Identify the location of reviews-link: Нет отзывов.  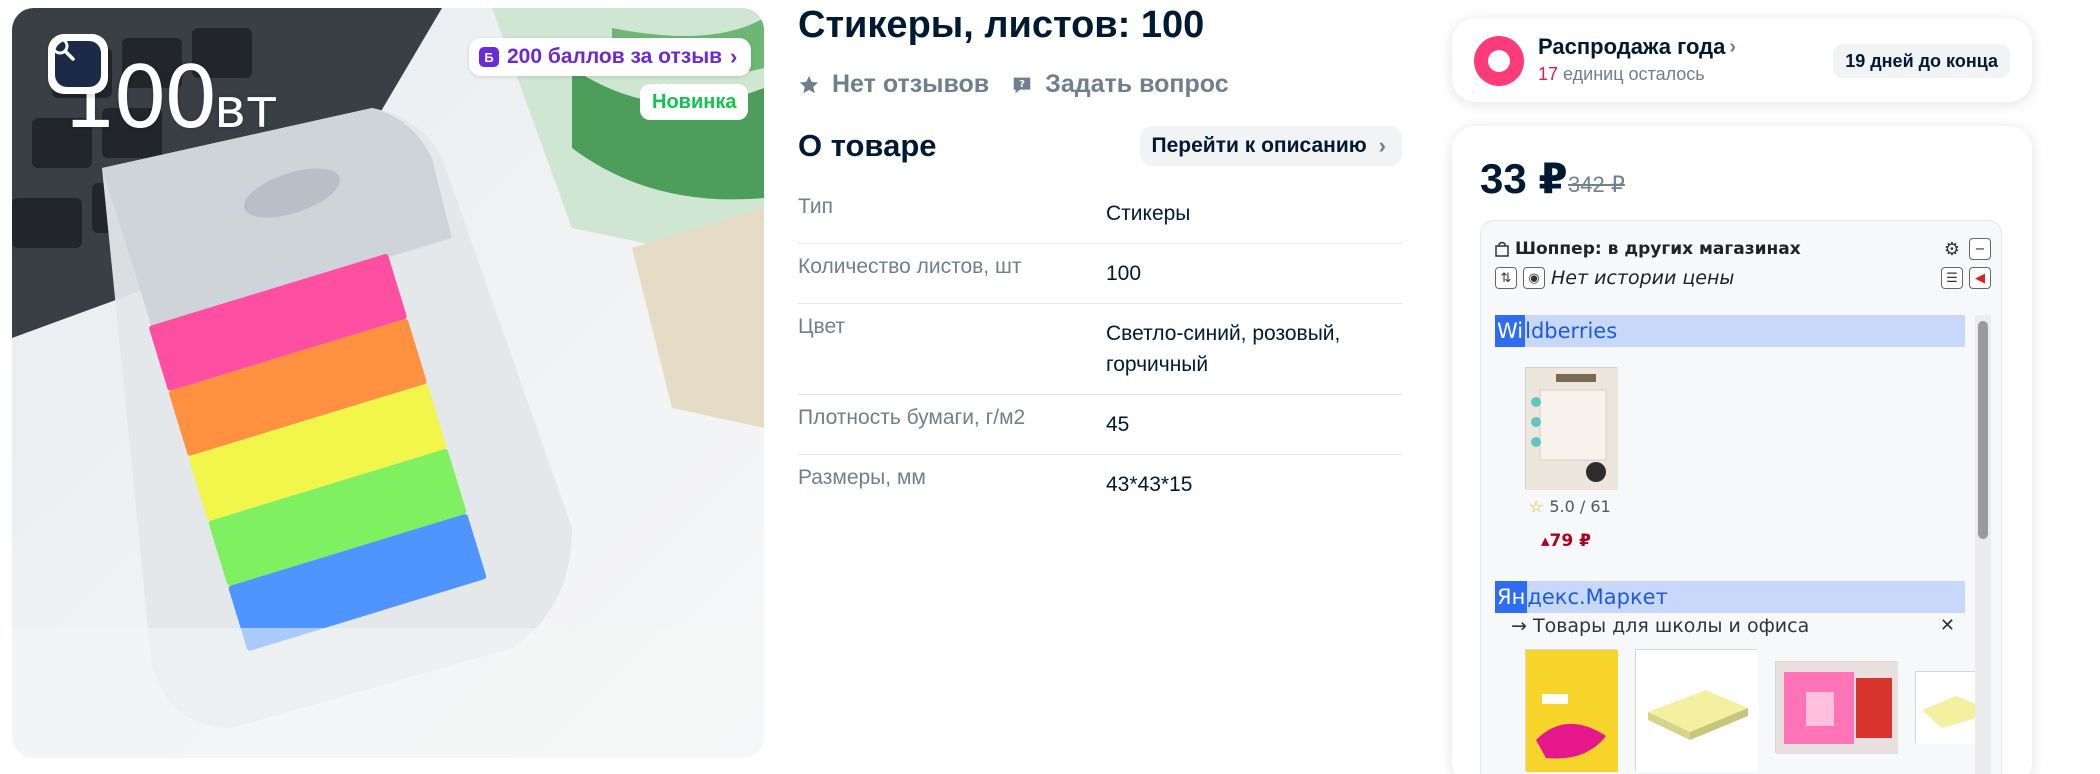
(893, 84).